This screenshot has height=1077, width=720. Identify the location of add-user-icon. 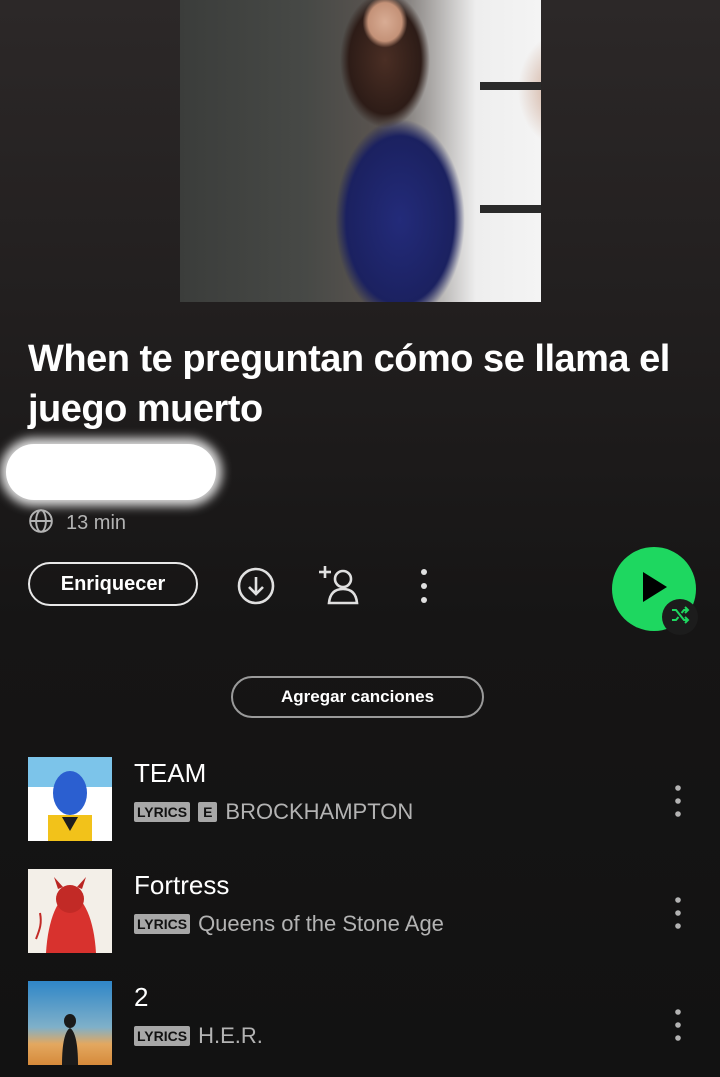
(339, 585).